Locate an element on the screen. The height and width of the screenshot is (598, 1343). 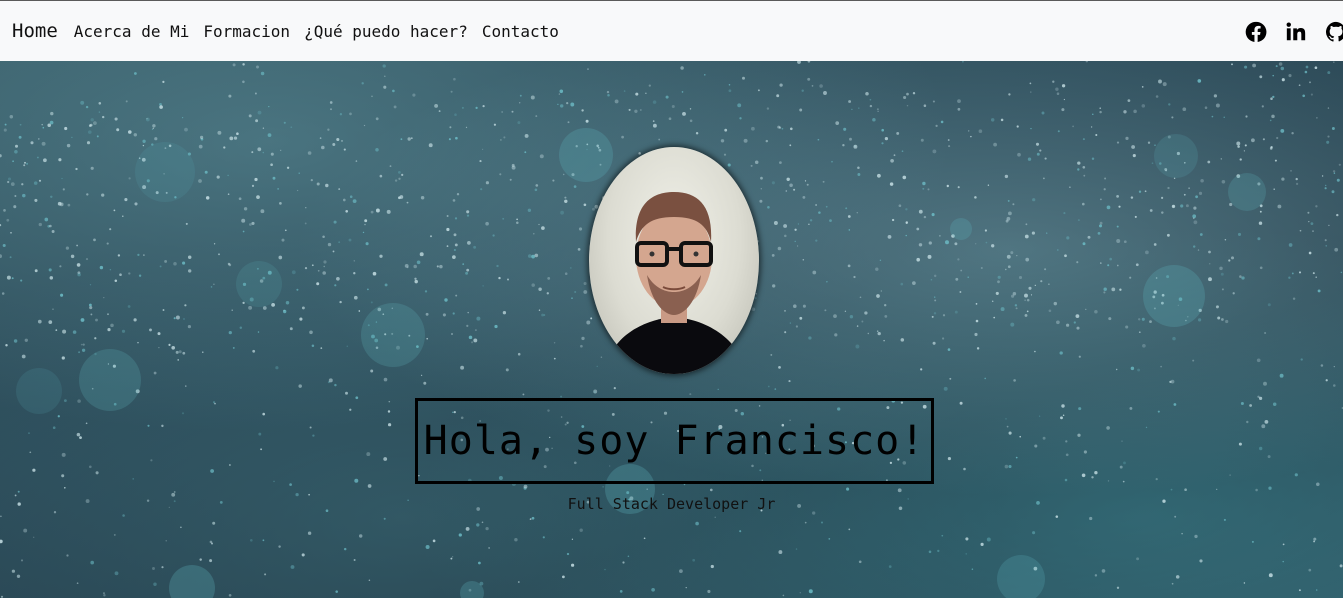
nav-link-formacion: Formacion is located at coordinates (246, 31).